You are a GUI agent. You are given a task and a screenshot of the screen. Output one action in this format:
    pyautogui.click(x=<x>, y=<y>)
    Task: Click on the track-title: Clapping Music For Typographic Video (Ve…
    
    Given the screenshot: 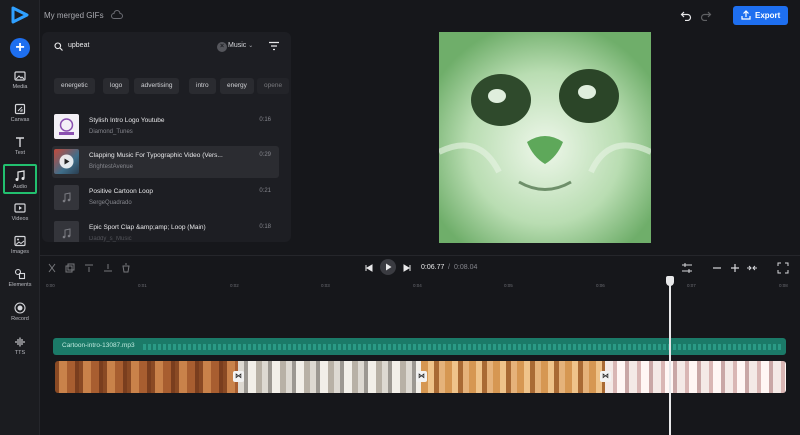 What is the action you would take?
    pyautogui.click(x=156, y=155)
    